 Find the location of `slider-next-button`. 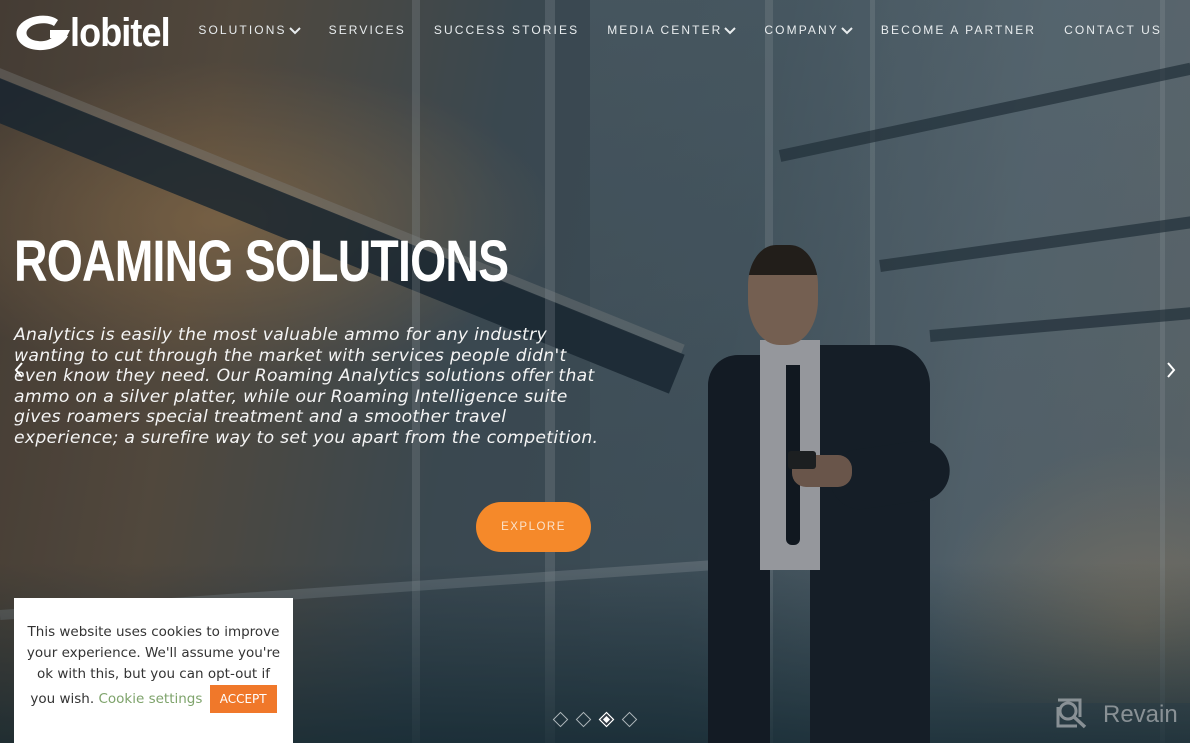

slider-next-button is located at coordinates (1171, 370).